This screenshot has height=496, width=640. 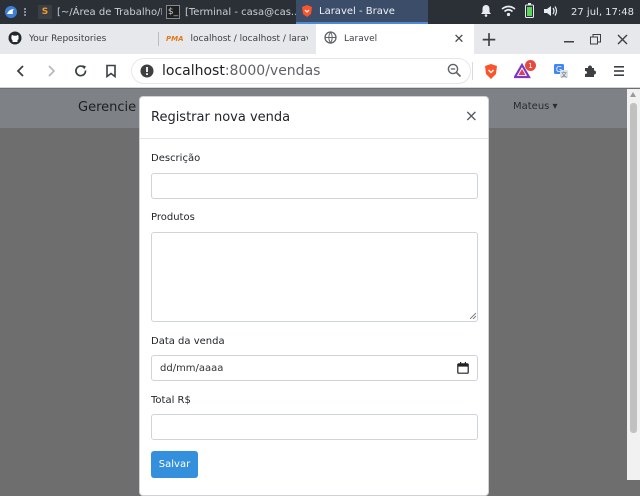 I want to click on notification-bell-icon, so click(x=486, y=12).